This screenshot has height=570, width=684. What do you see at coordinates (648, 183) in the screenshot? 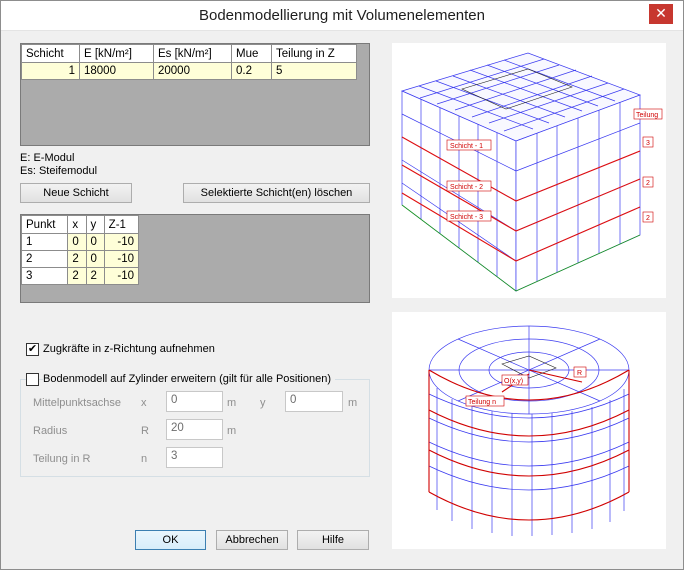
I see `teilung-value-2: 2` at bounding box center [648, 183].